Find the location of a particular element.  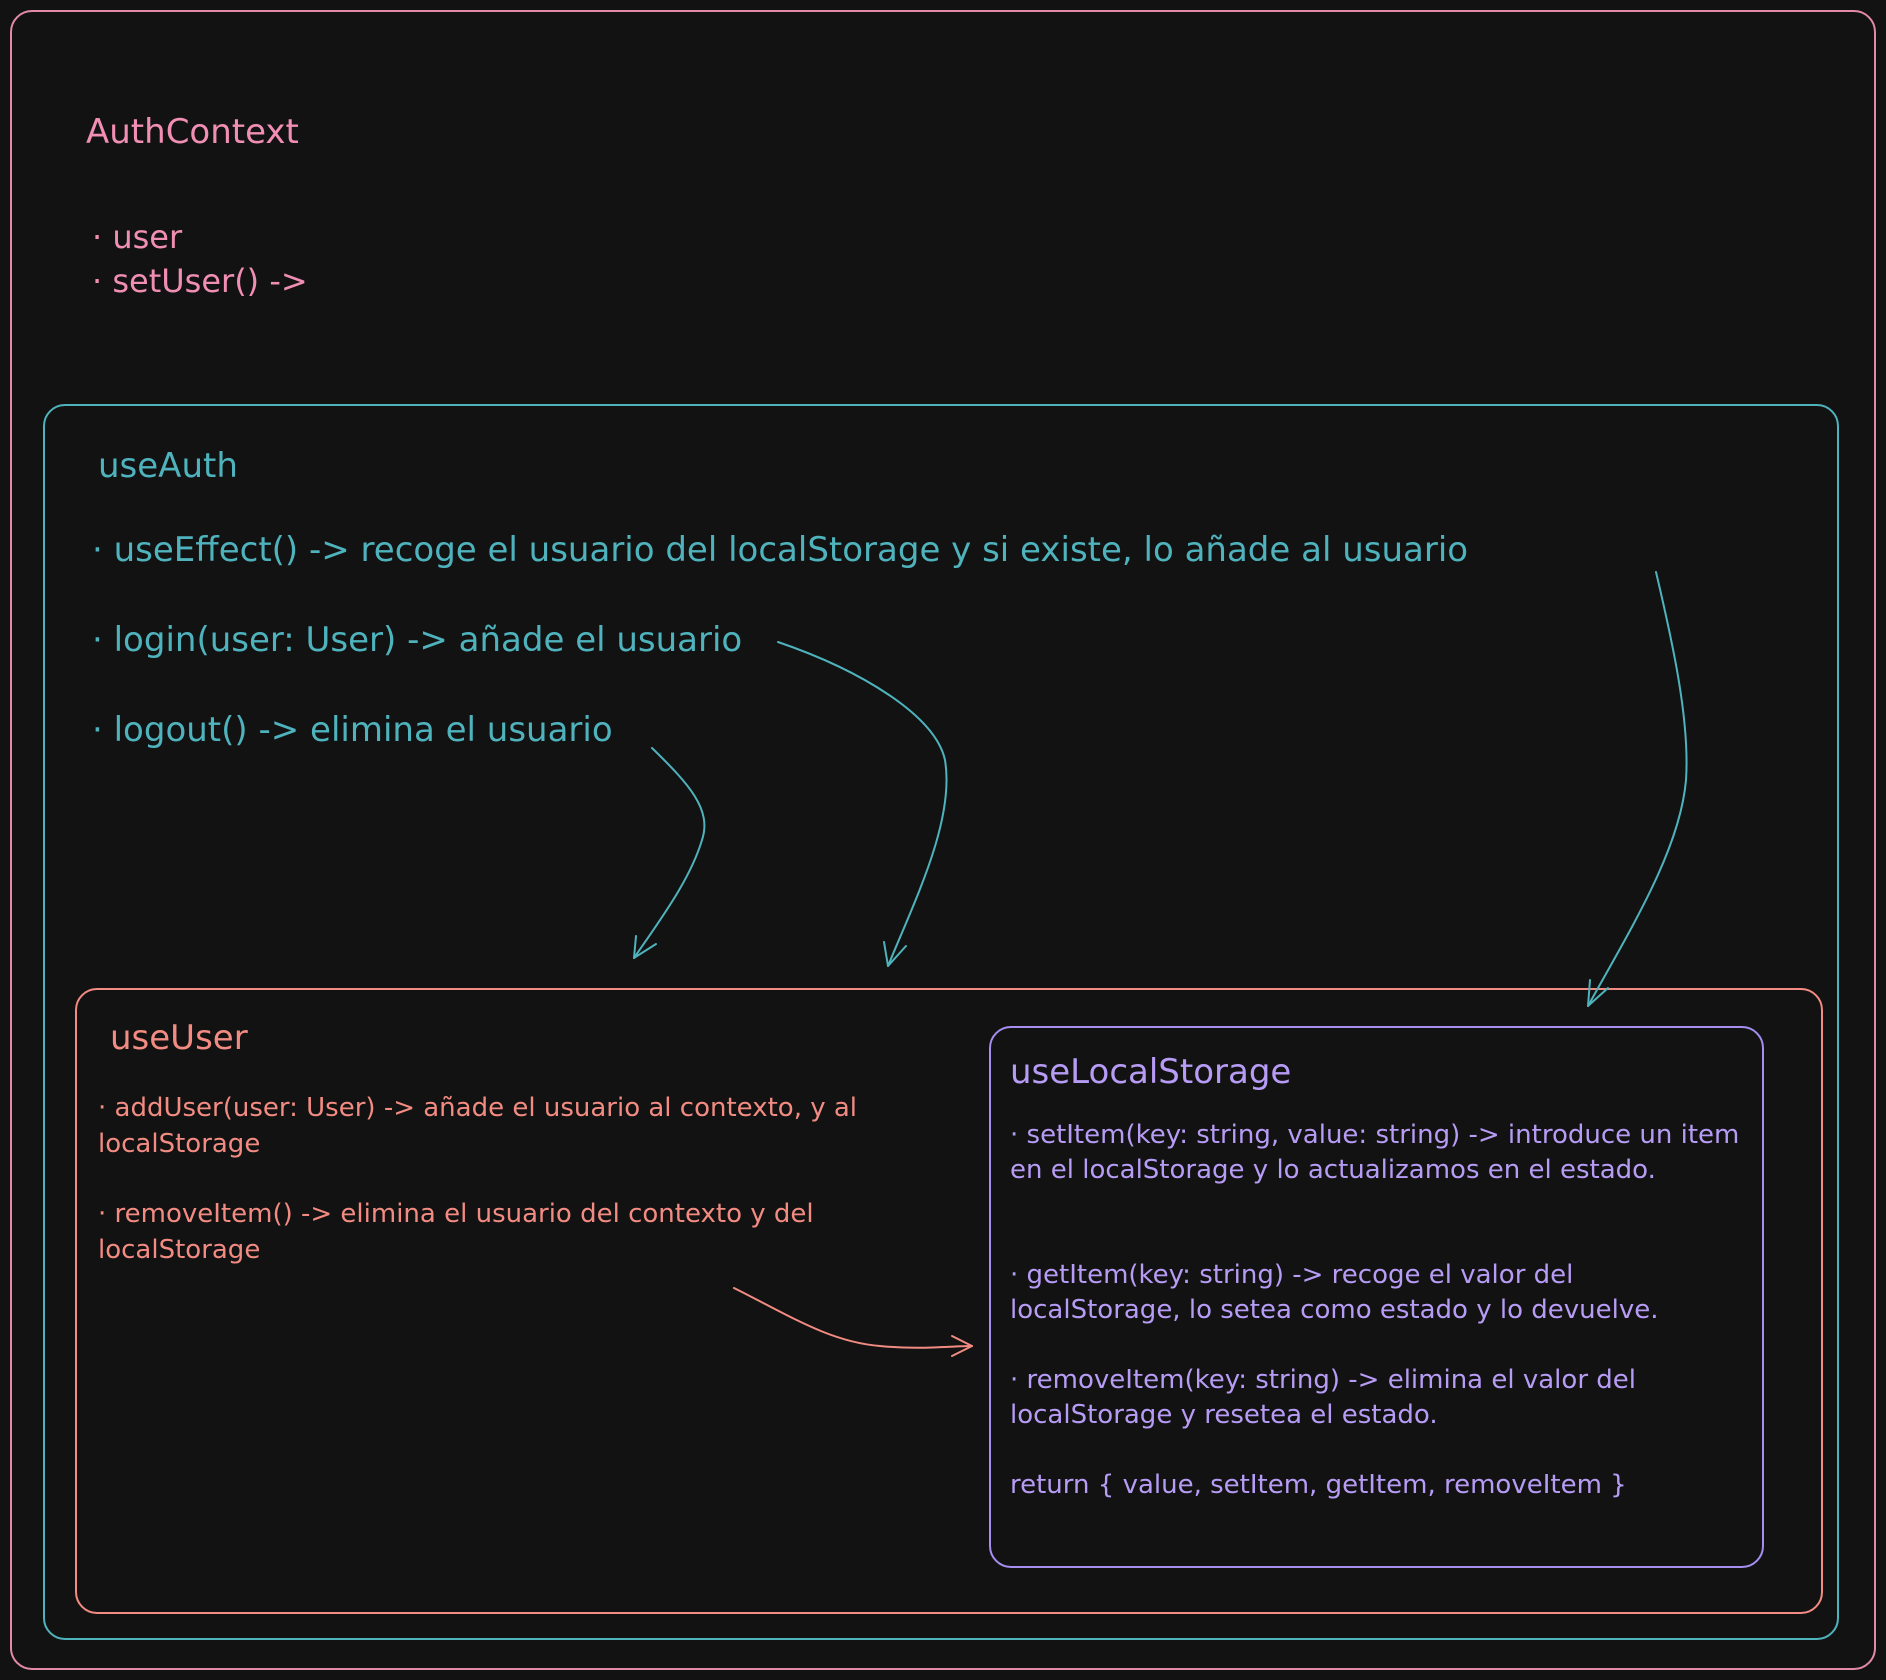

arrow-useuser-to-uls is located at coordinates (853, 1318).